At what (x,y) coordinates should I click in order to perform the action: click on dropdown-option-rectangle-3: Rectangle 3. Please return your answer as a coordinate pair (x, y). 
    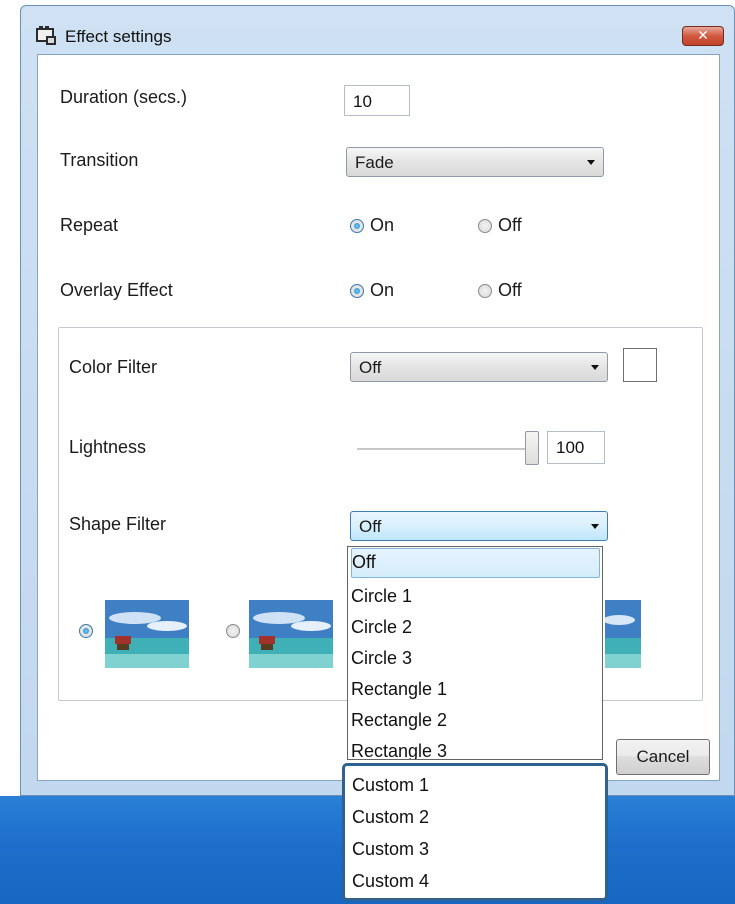
    Looking at the image, I should click on (475, 748).